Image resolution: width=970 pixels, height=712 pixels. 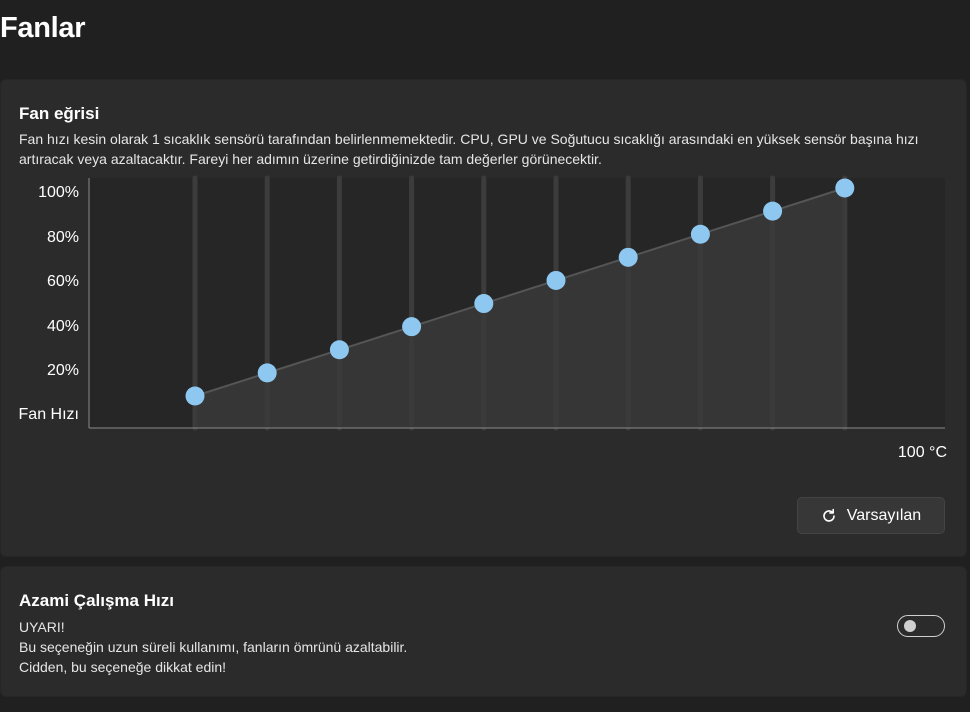 I want to click on warning-line: Cidden, bu seçeneğe dikkat edin!, so click(x=123, y=667).